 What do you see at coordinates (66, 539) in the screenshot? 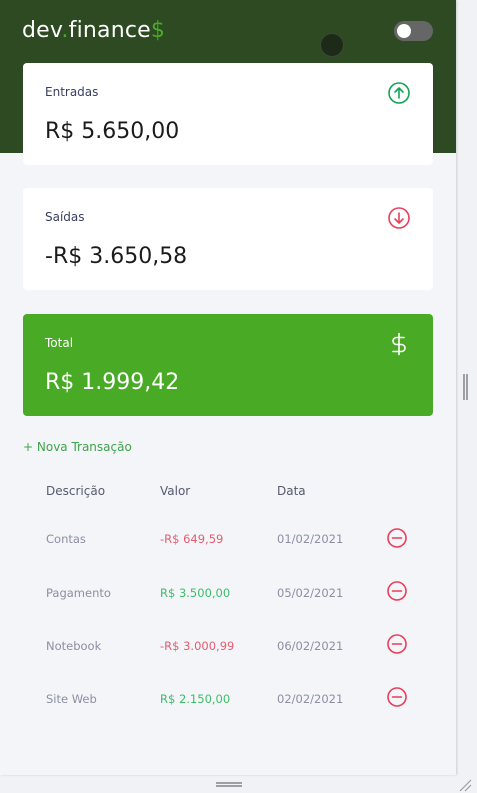
I see `row-description: Contas` at bounding box center [66, 539].